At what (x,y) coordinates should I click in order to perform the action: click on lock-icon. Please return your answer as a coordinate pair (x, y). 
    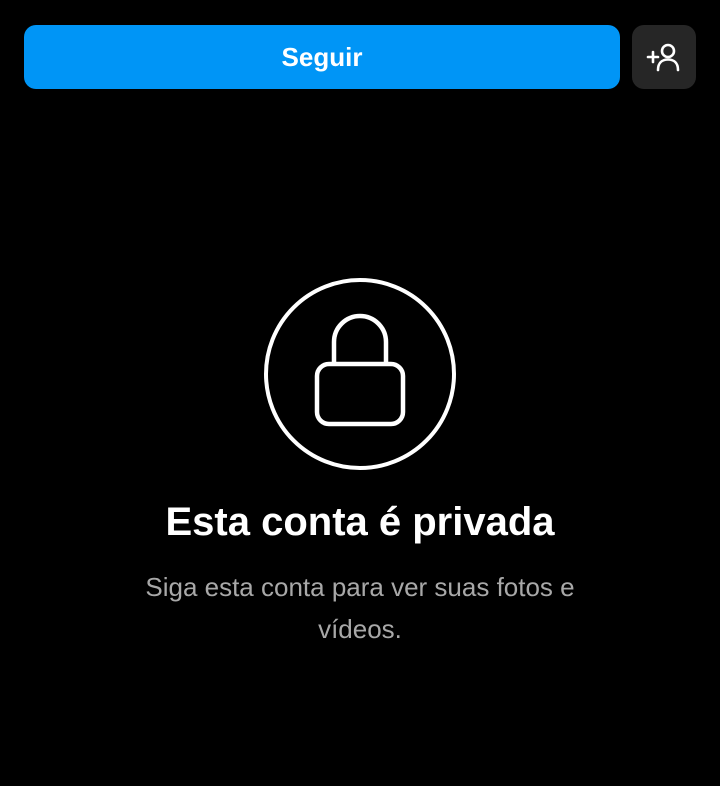
    Looking at the image, I should click on (360, 374).